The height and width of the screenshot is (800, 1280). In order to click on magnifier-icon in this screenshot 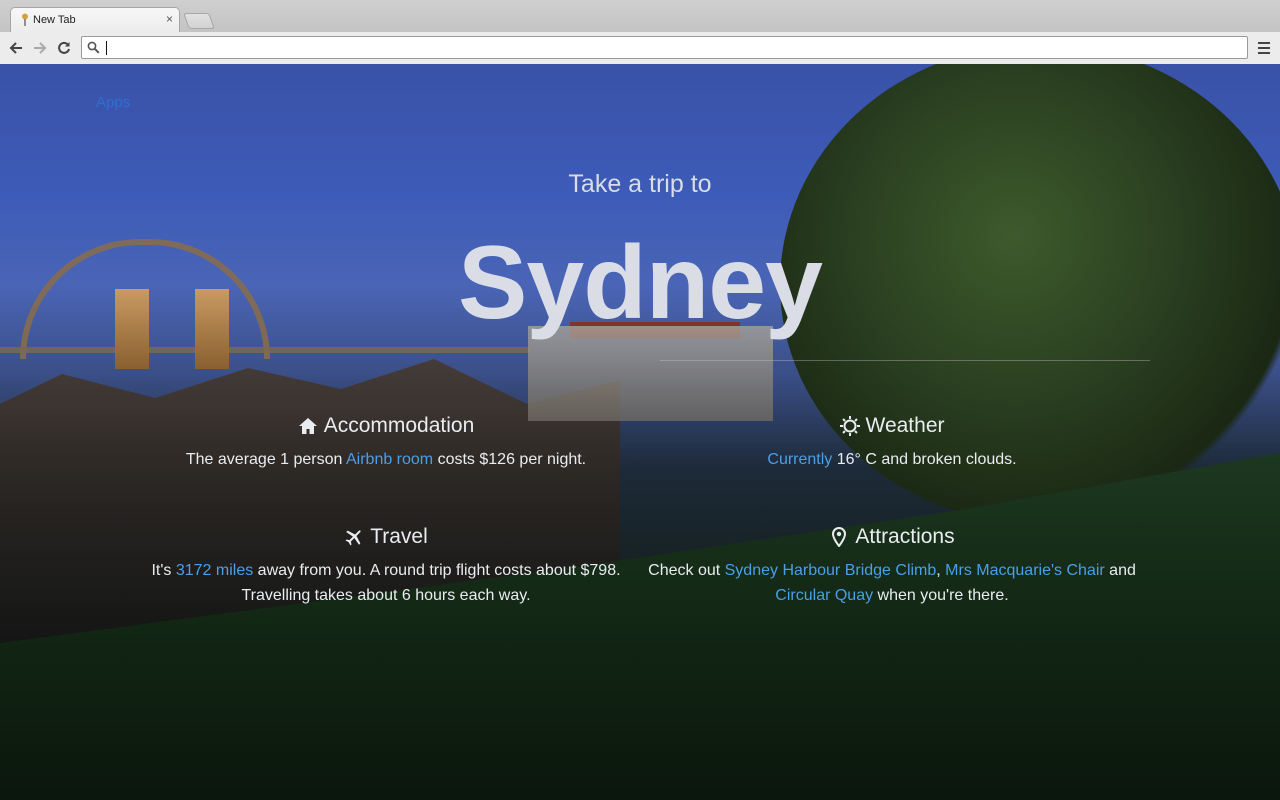, I will do `click(93, 50)`.